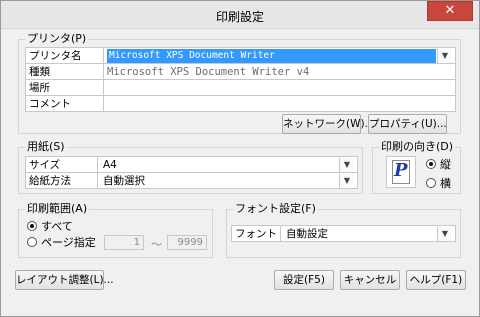  I want to click on orientation-landscape-radio: 横, so click(438, 183).